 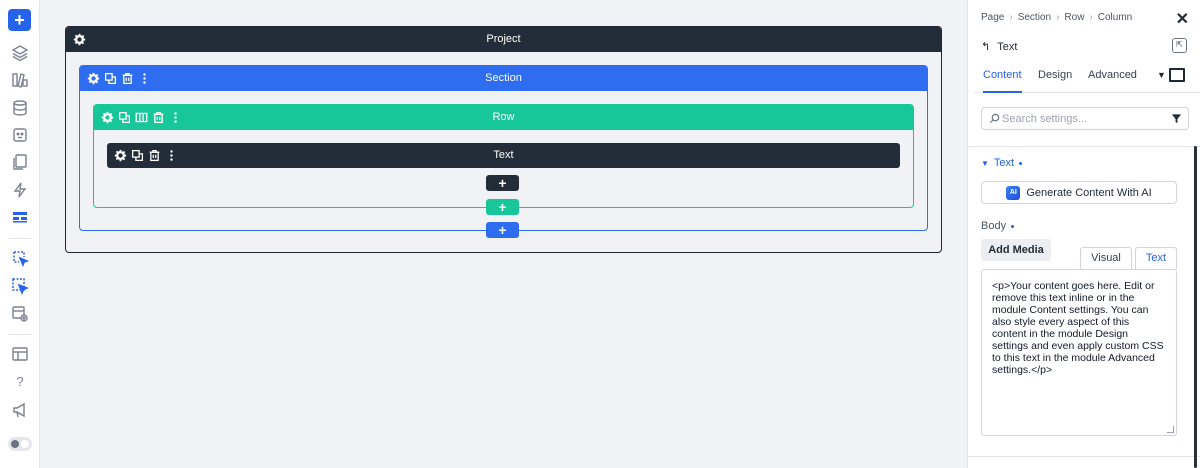 I want to click on section-bar: Section, so click(x=503, y=78).